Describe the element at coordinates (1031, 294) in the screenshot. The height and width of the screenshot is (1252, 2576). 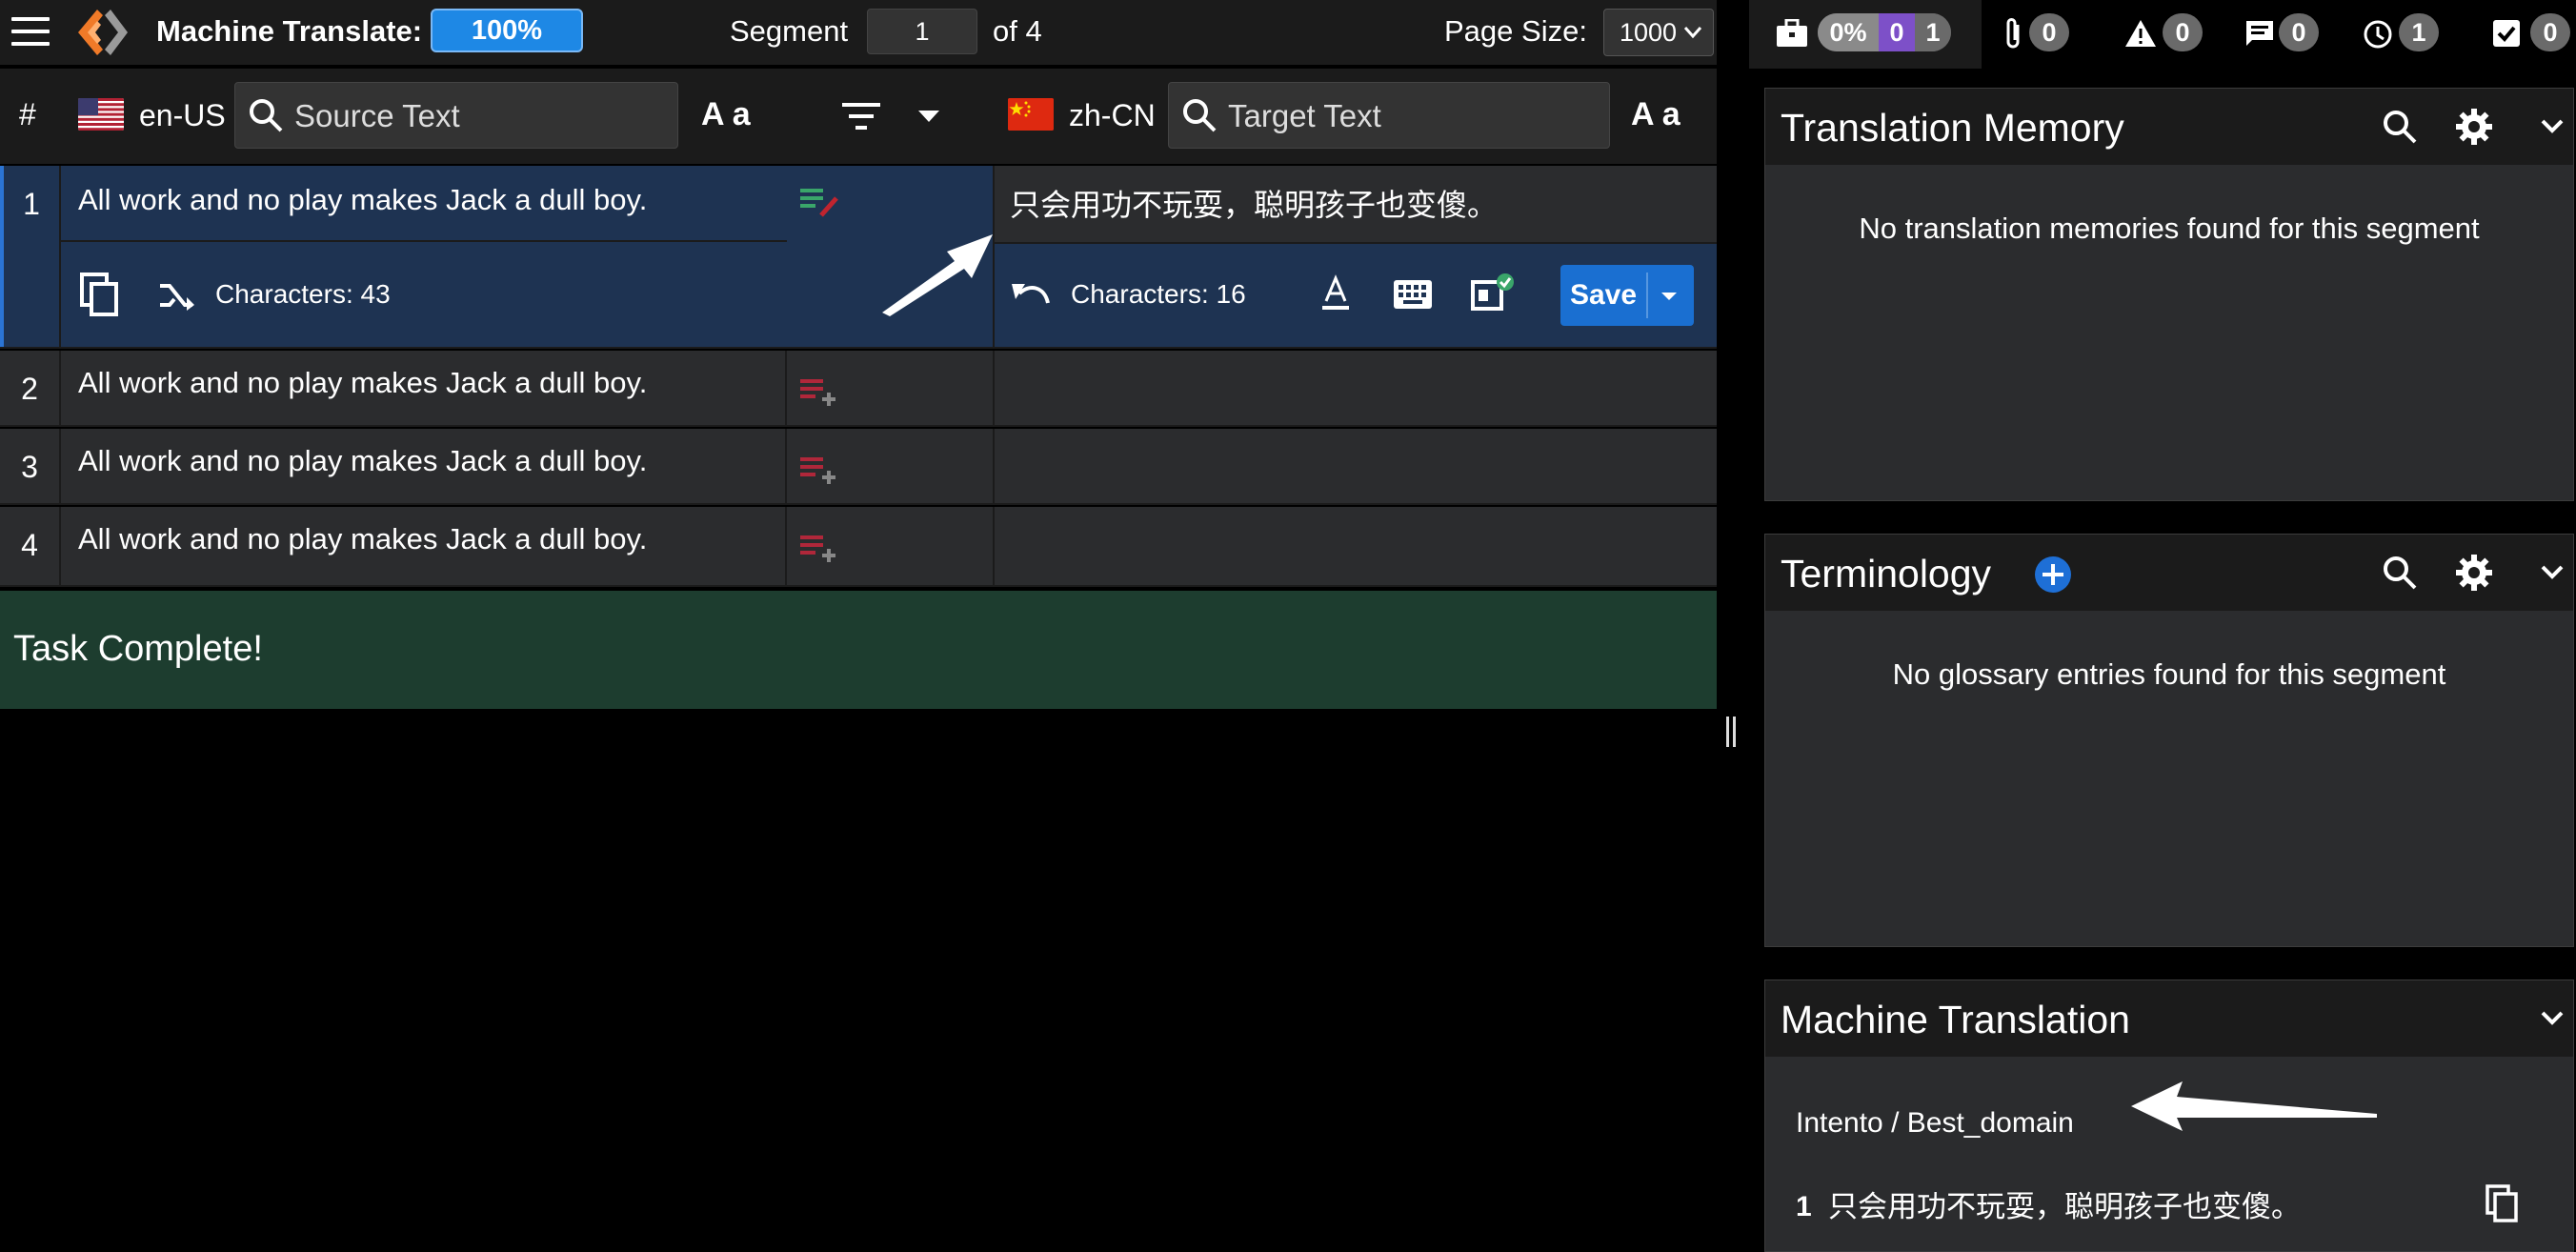
I see `undo-icon` at that location.